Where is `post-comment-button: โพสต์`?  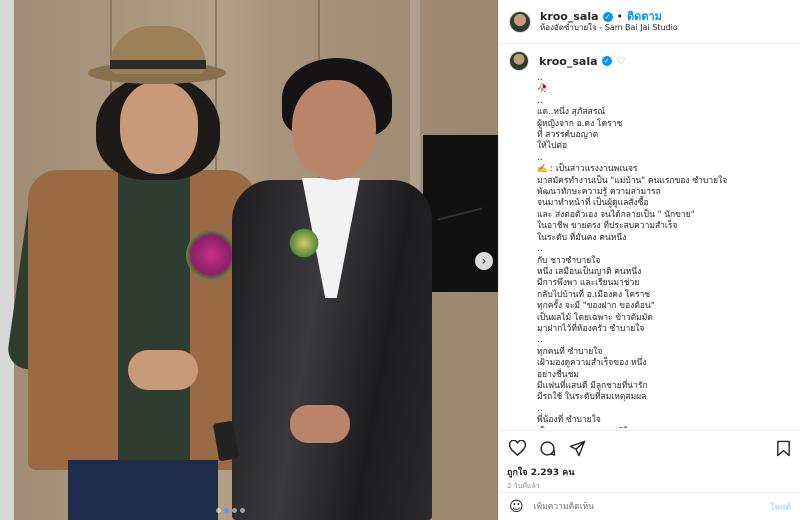 post-comment-button: โพสต์ is located at coordinates (780, 507).